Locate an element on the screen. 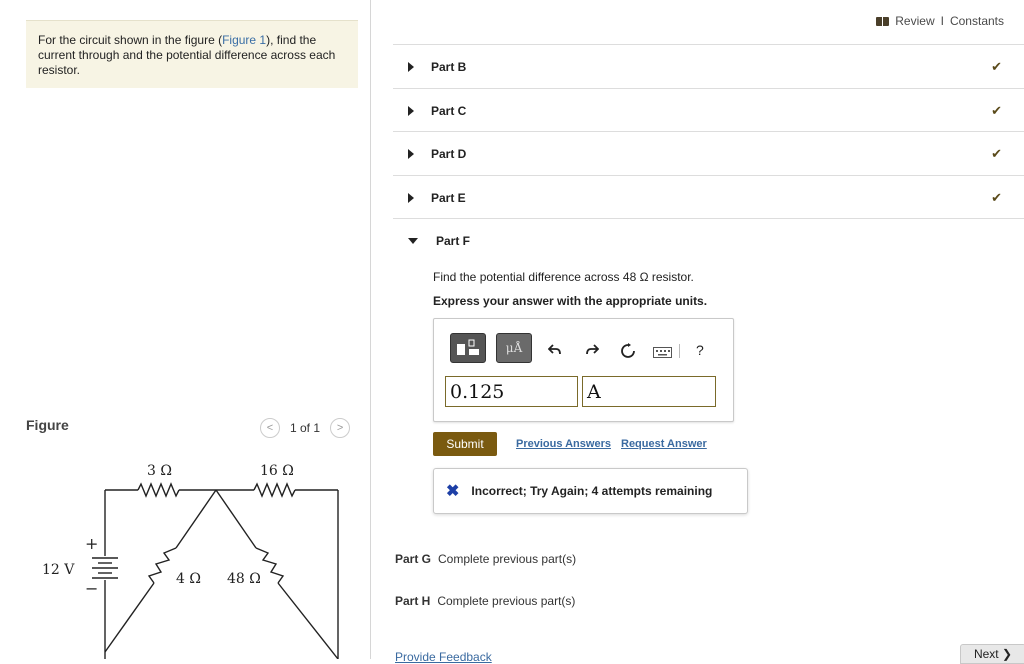  part-label: Part E is located at coordinates (448, 197).